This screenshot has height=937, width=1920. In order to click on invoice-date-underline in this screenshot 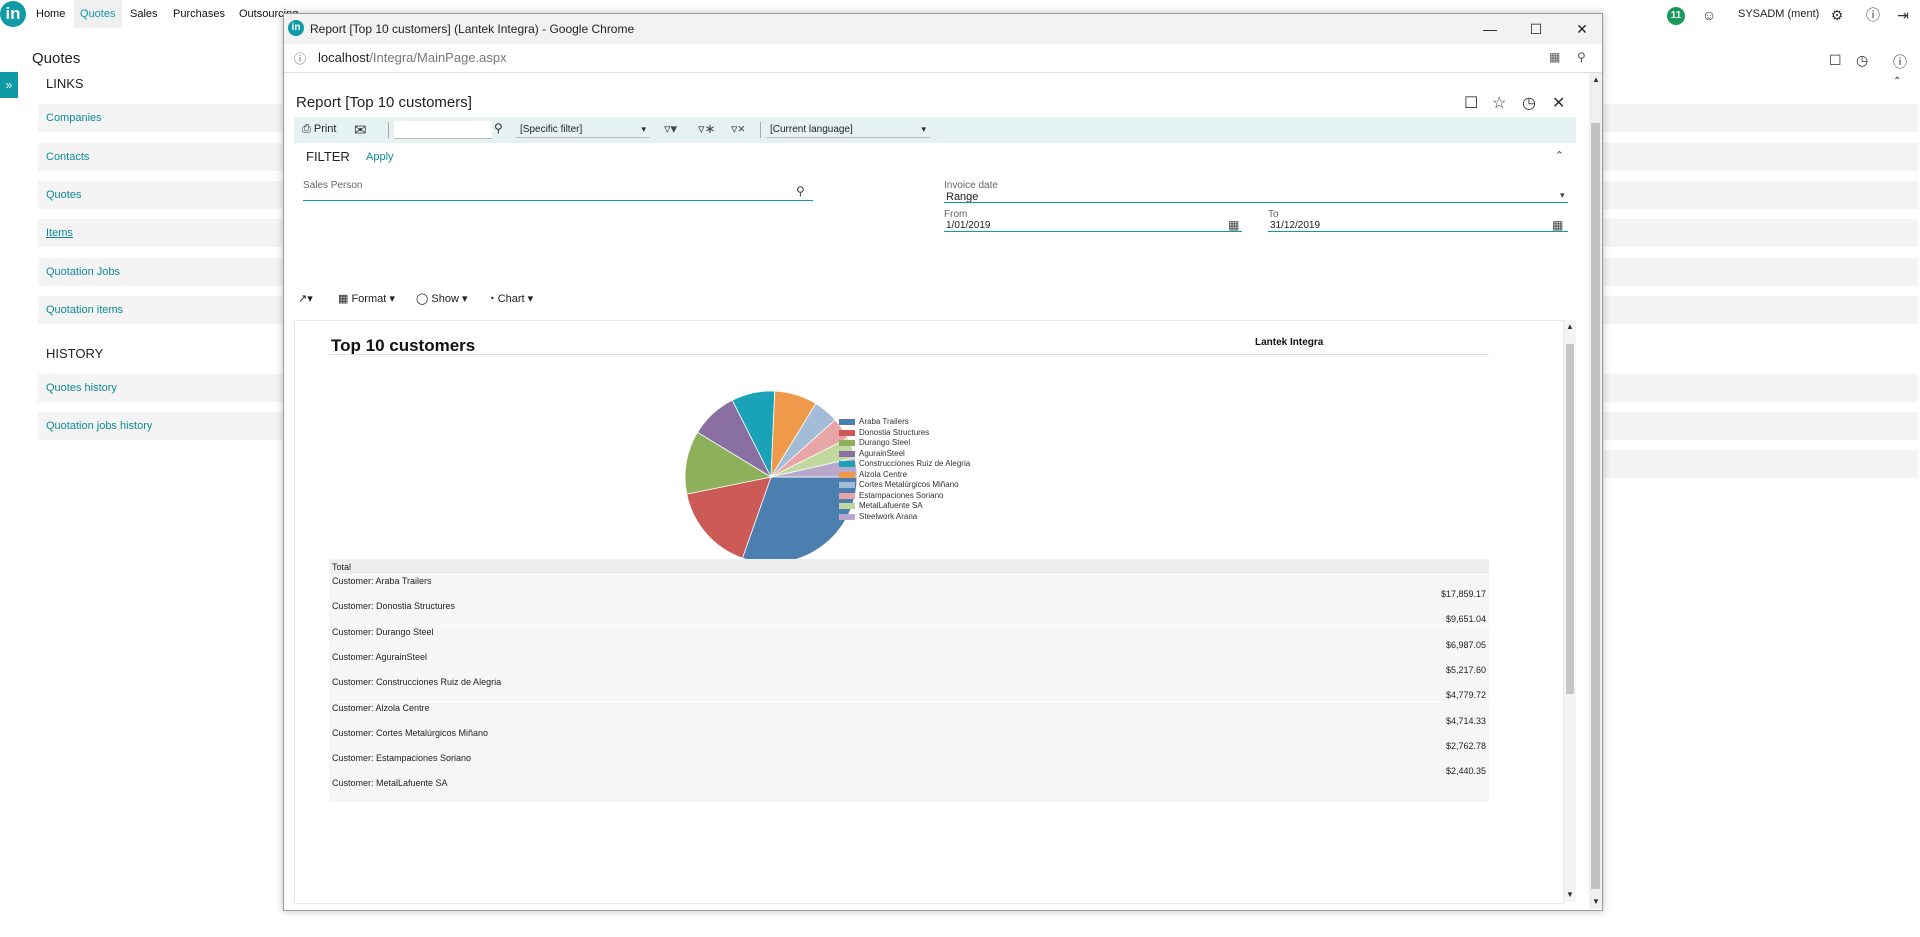, I will do `click(1256, 202)`.